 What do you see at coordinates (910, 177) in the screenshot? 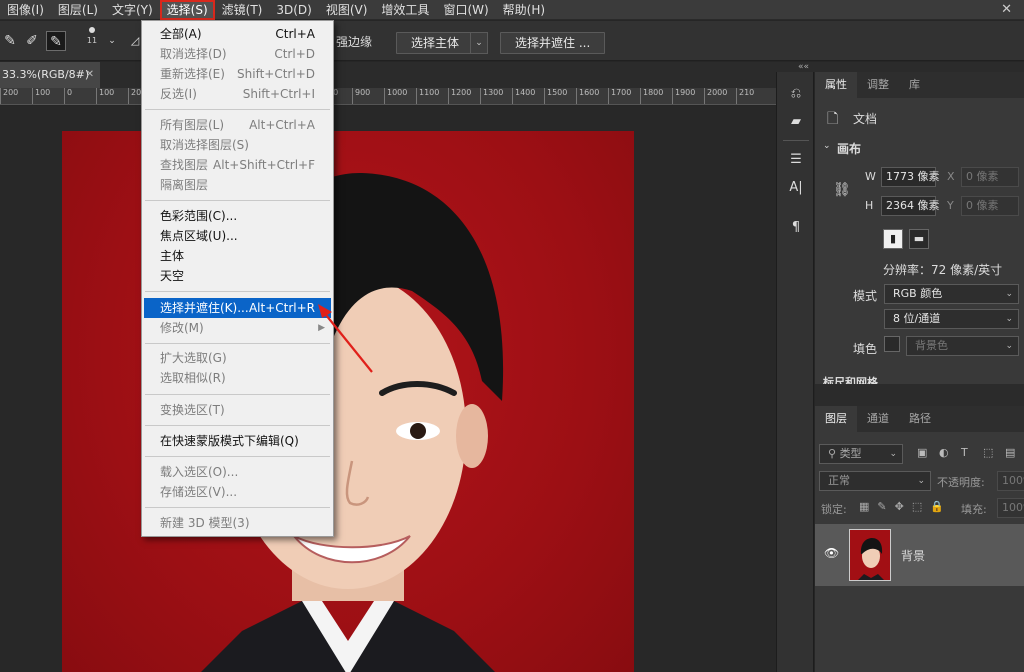
I see `width-field: 1773 像素` at bounding box center [910, 177].